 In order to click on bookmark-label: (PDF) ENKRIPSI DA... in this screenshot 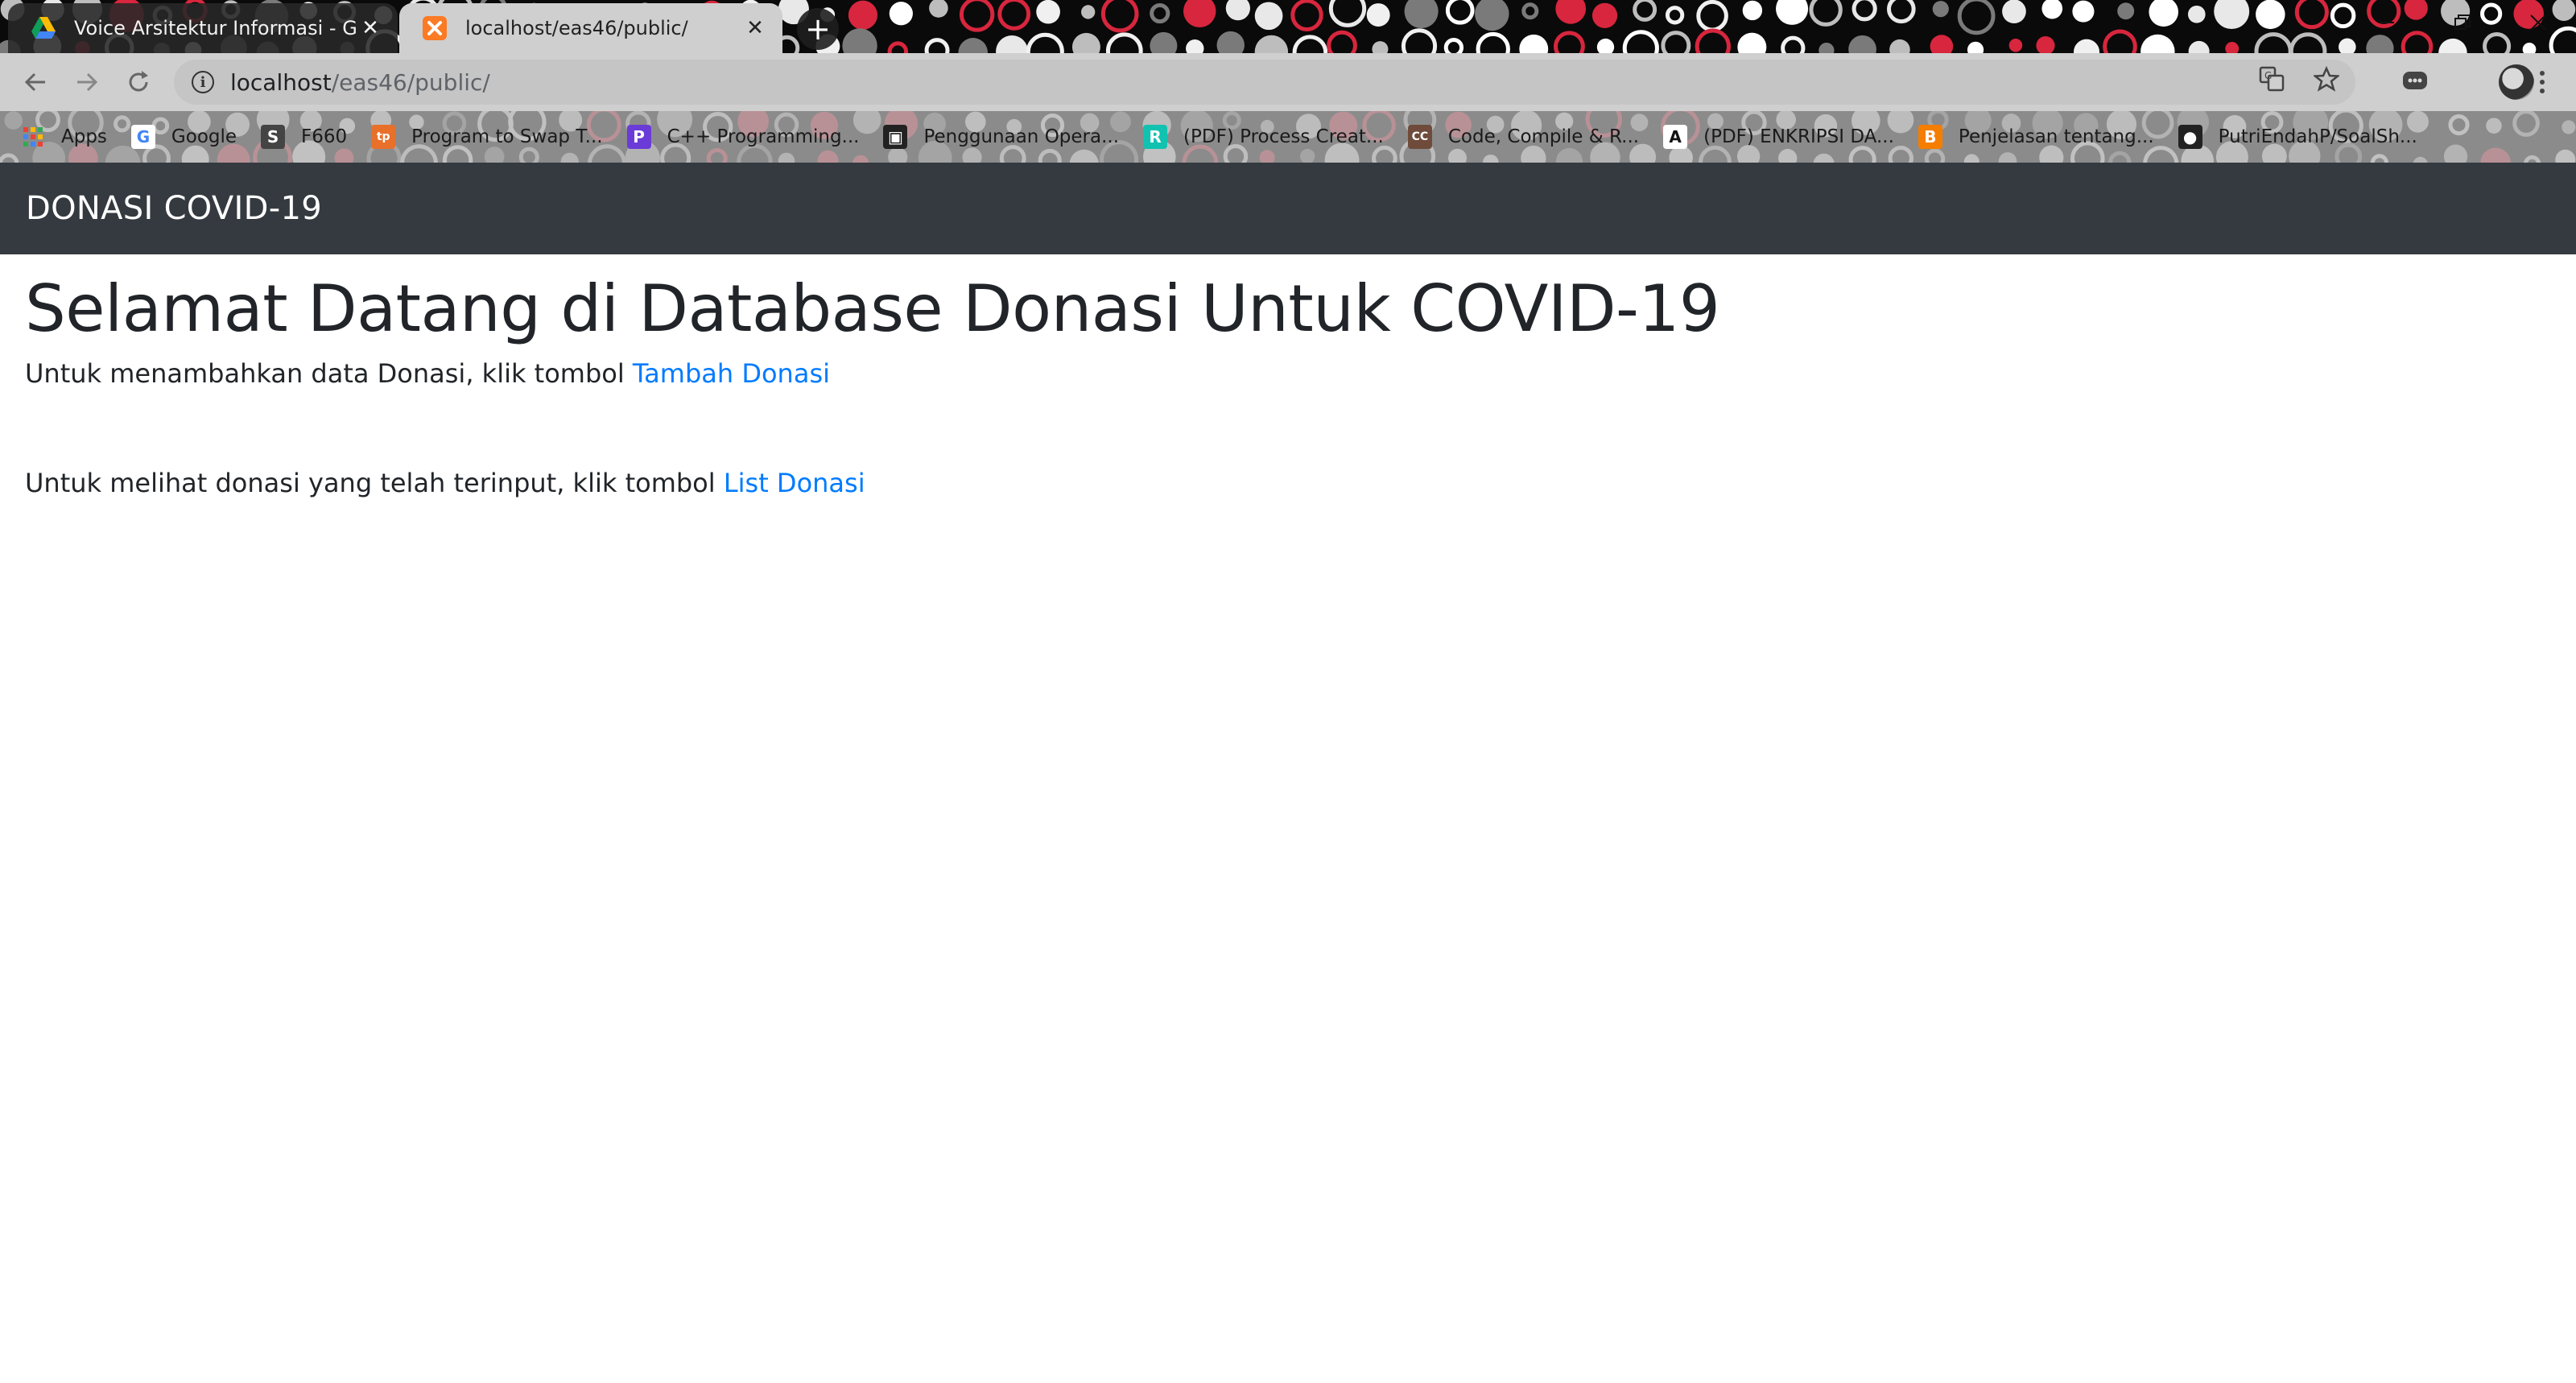, I will do `click(1798, 136)`.